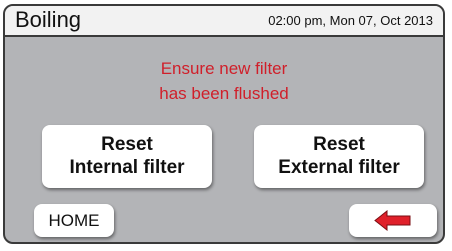 The image size is (452, 251). Describe the element at coordinates (224, 93) in the screenshot. I see `instruction-message-line2: has been flushed` at that location.